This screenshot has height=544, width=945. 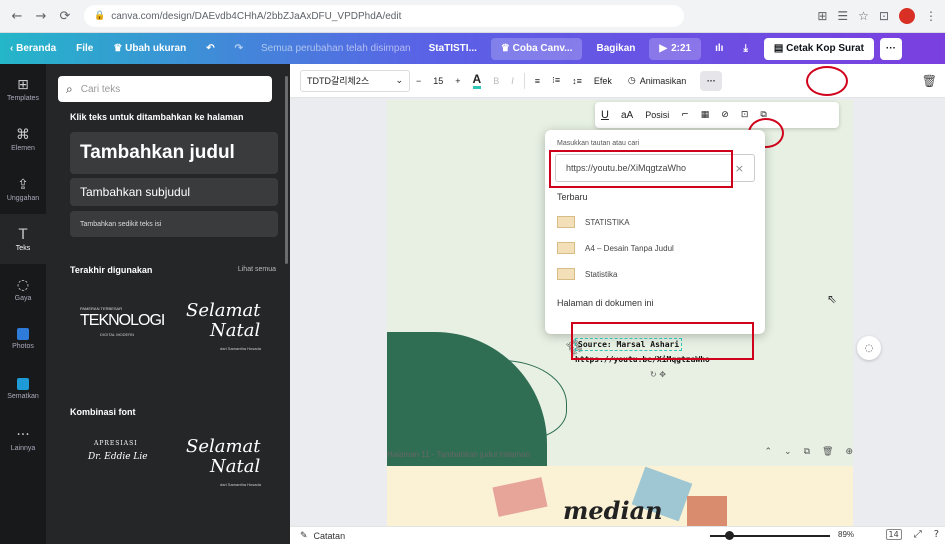 What do you see at coordinates (929, 81) in the screenshot?
I see `trash-icon: 🗑` at bounding box center [929, 81].